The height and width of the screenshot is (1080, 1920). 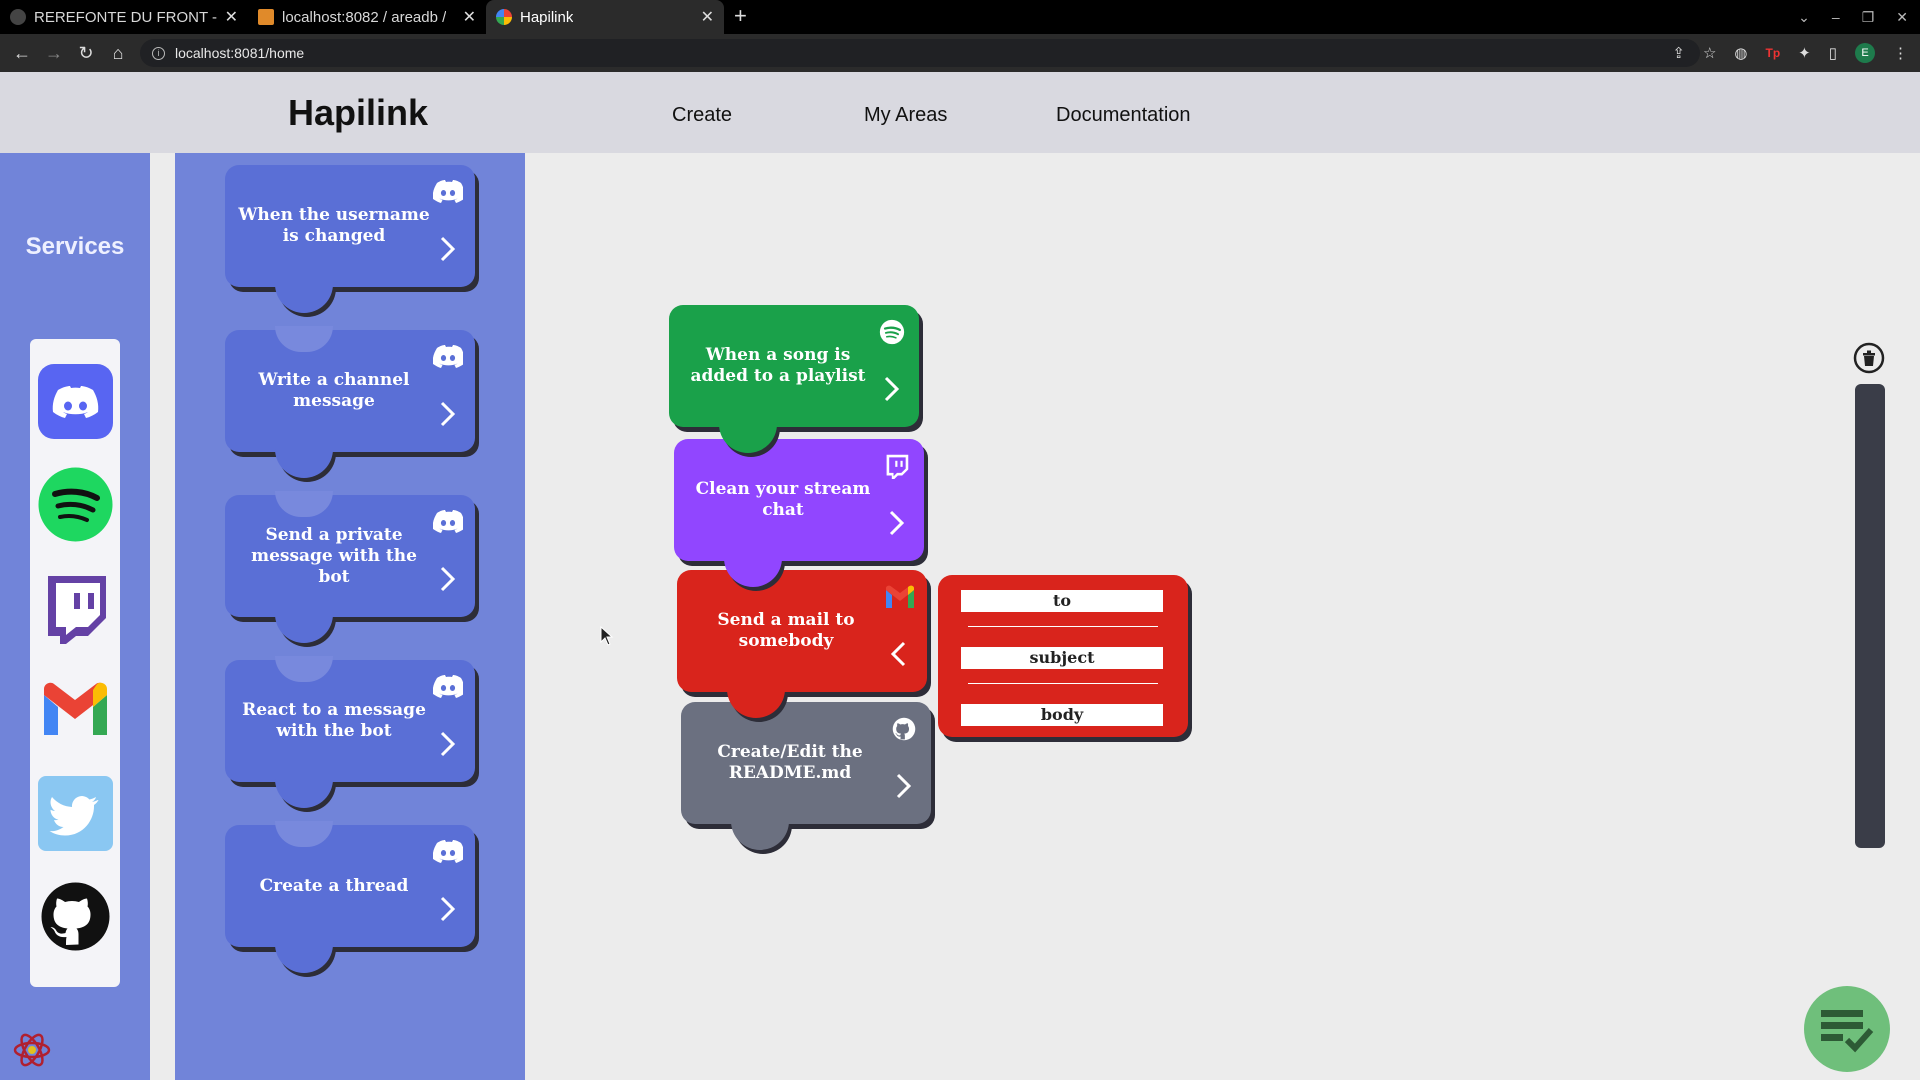 I want to click on avatar: E, so click(x=1865, y=53).